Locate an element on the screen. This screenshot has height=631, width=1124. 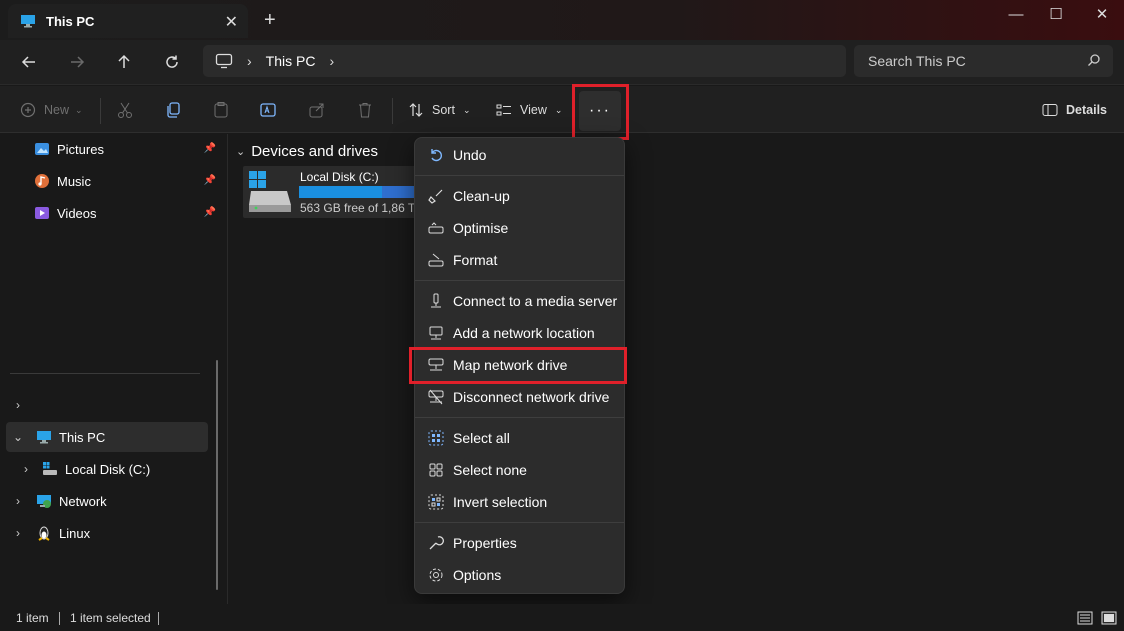
format-icon is located at coordinates (436, 260).